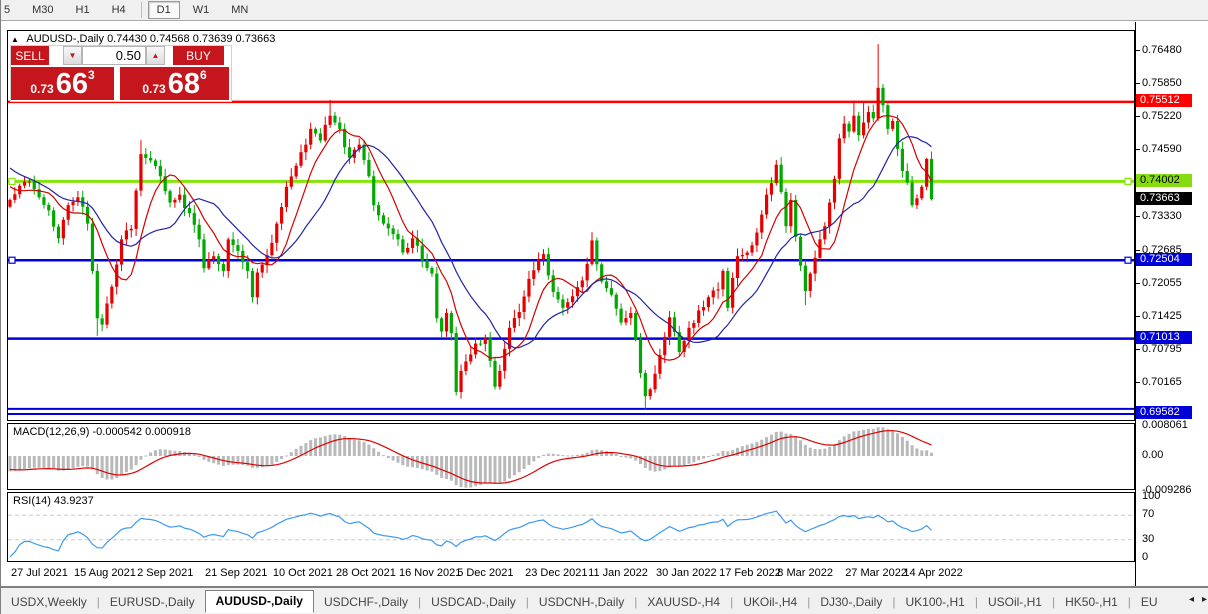 This screenshot has width=1208, height=614. What do you see at coordinates (30, 55) in the screenshot?
I see `sell-button: SELL` at bounding box center [30, 55].